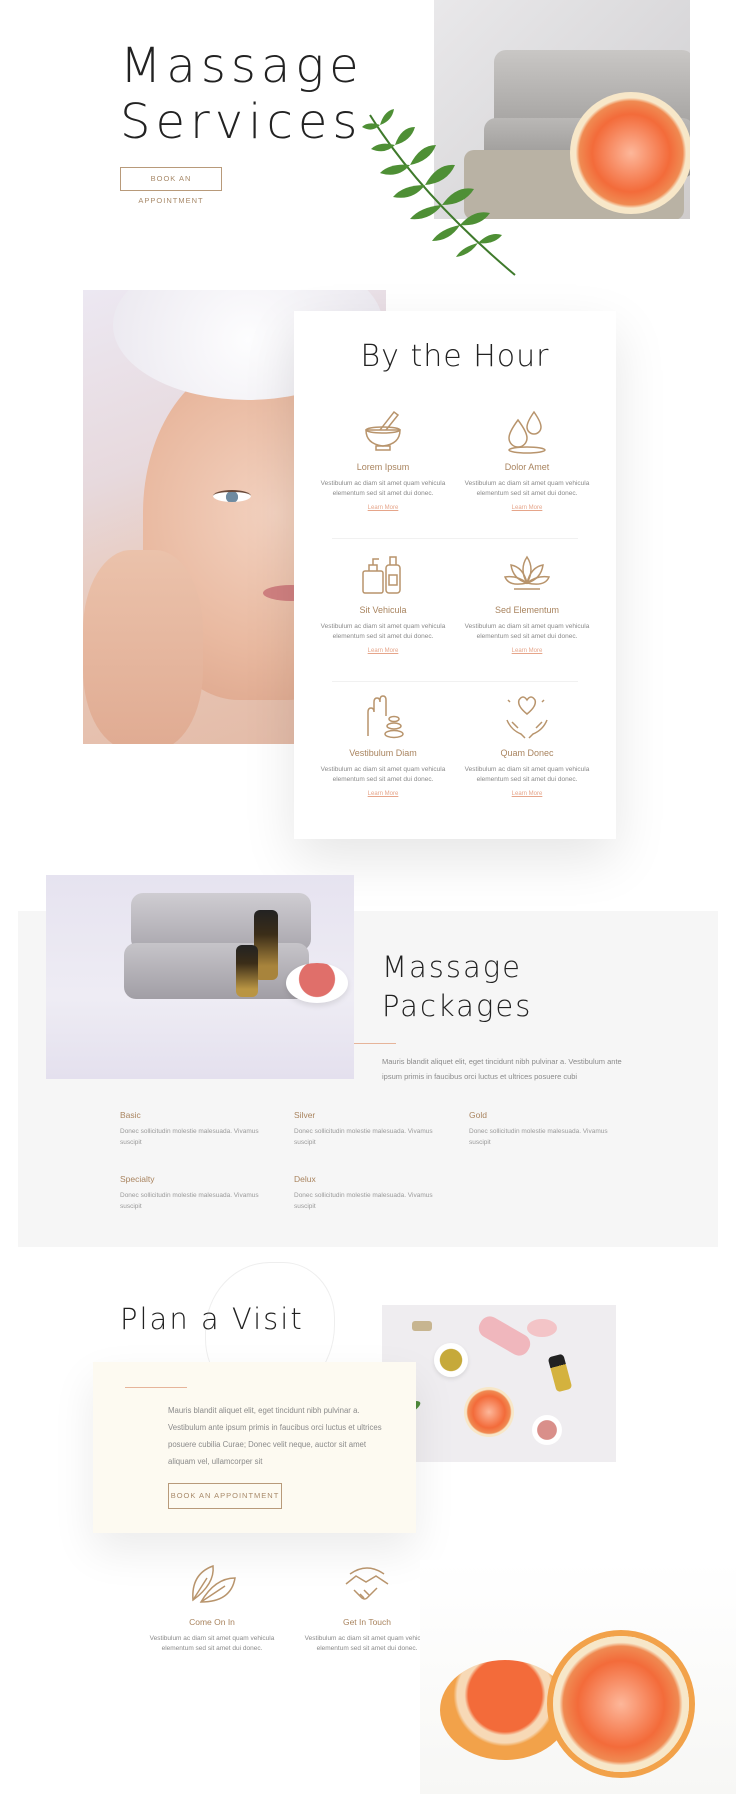 The image size is (736, 1794). What do you see at coordinates (137, 1179) in the screenshot?
I see `package-name: Specialty` at bounding box center [137, 1179].